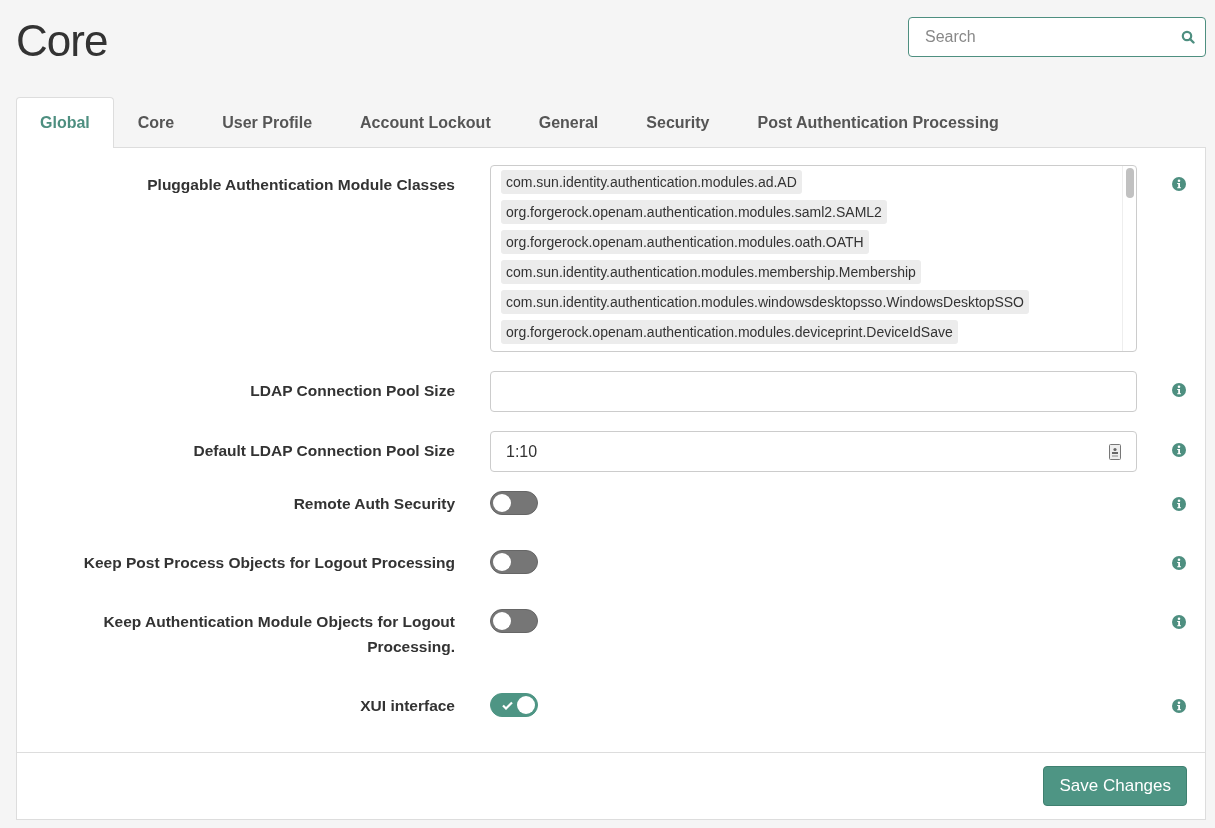 The height and width of the screenshot is (828, 1215). I want to click on selected-value: com.sun.identity.authentication.modules.ad.AD, so click(651, 182).